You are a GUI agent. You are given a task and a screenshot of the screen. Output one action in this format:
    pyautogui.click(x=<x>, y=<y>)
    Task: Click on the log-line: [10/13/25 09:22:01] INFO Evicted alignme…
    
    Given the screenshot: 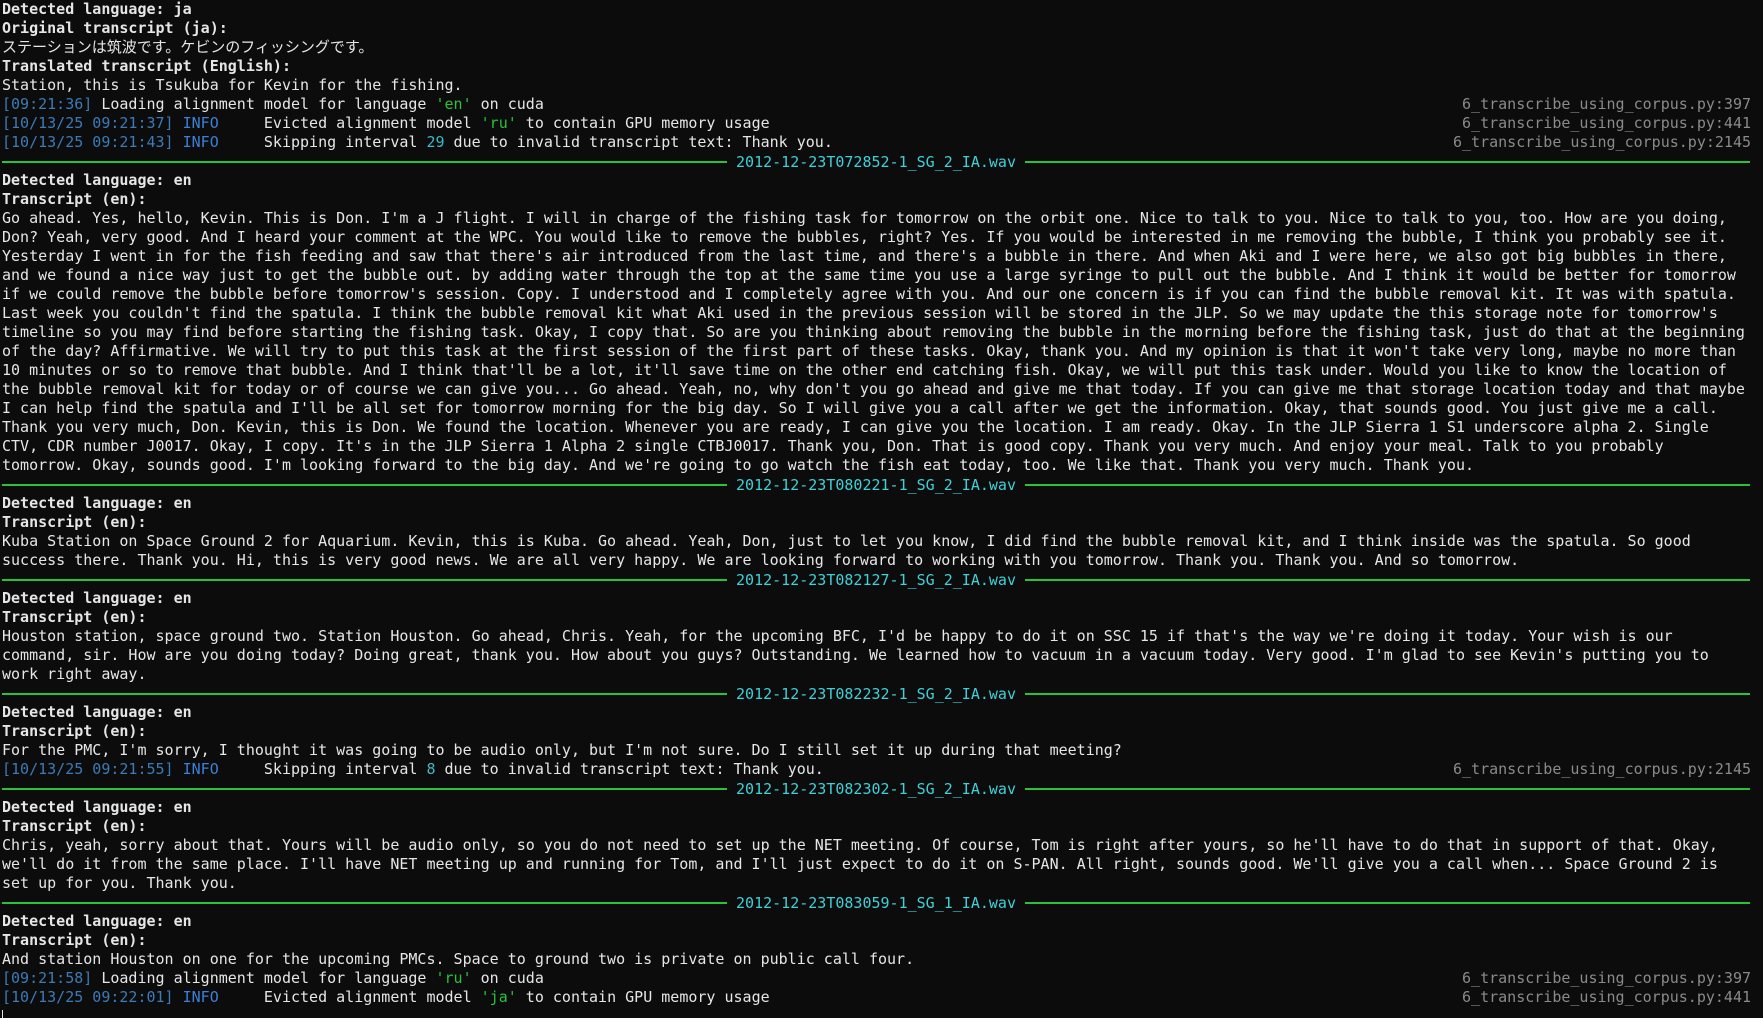 What is the action you would take?
    pyautogui.click(x=882, y=997)
    